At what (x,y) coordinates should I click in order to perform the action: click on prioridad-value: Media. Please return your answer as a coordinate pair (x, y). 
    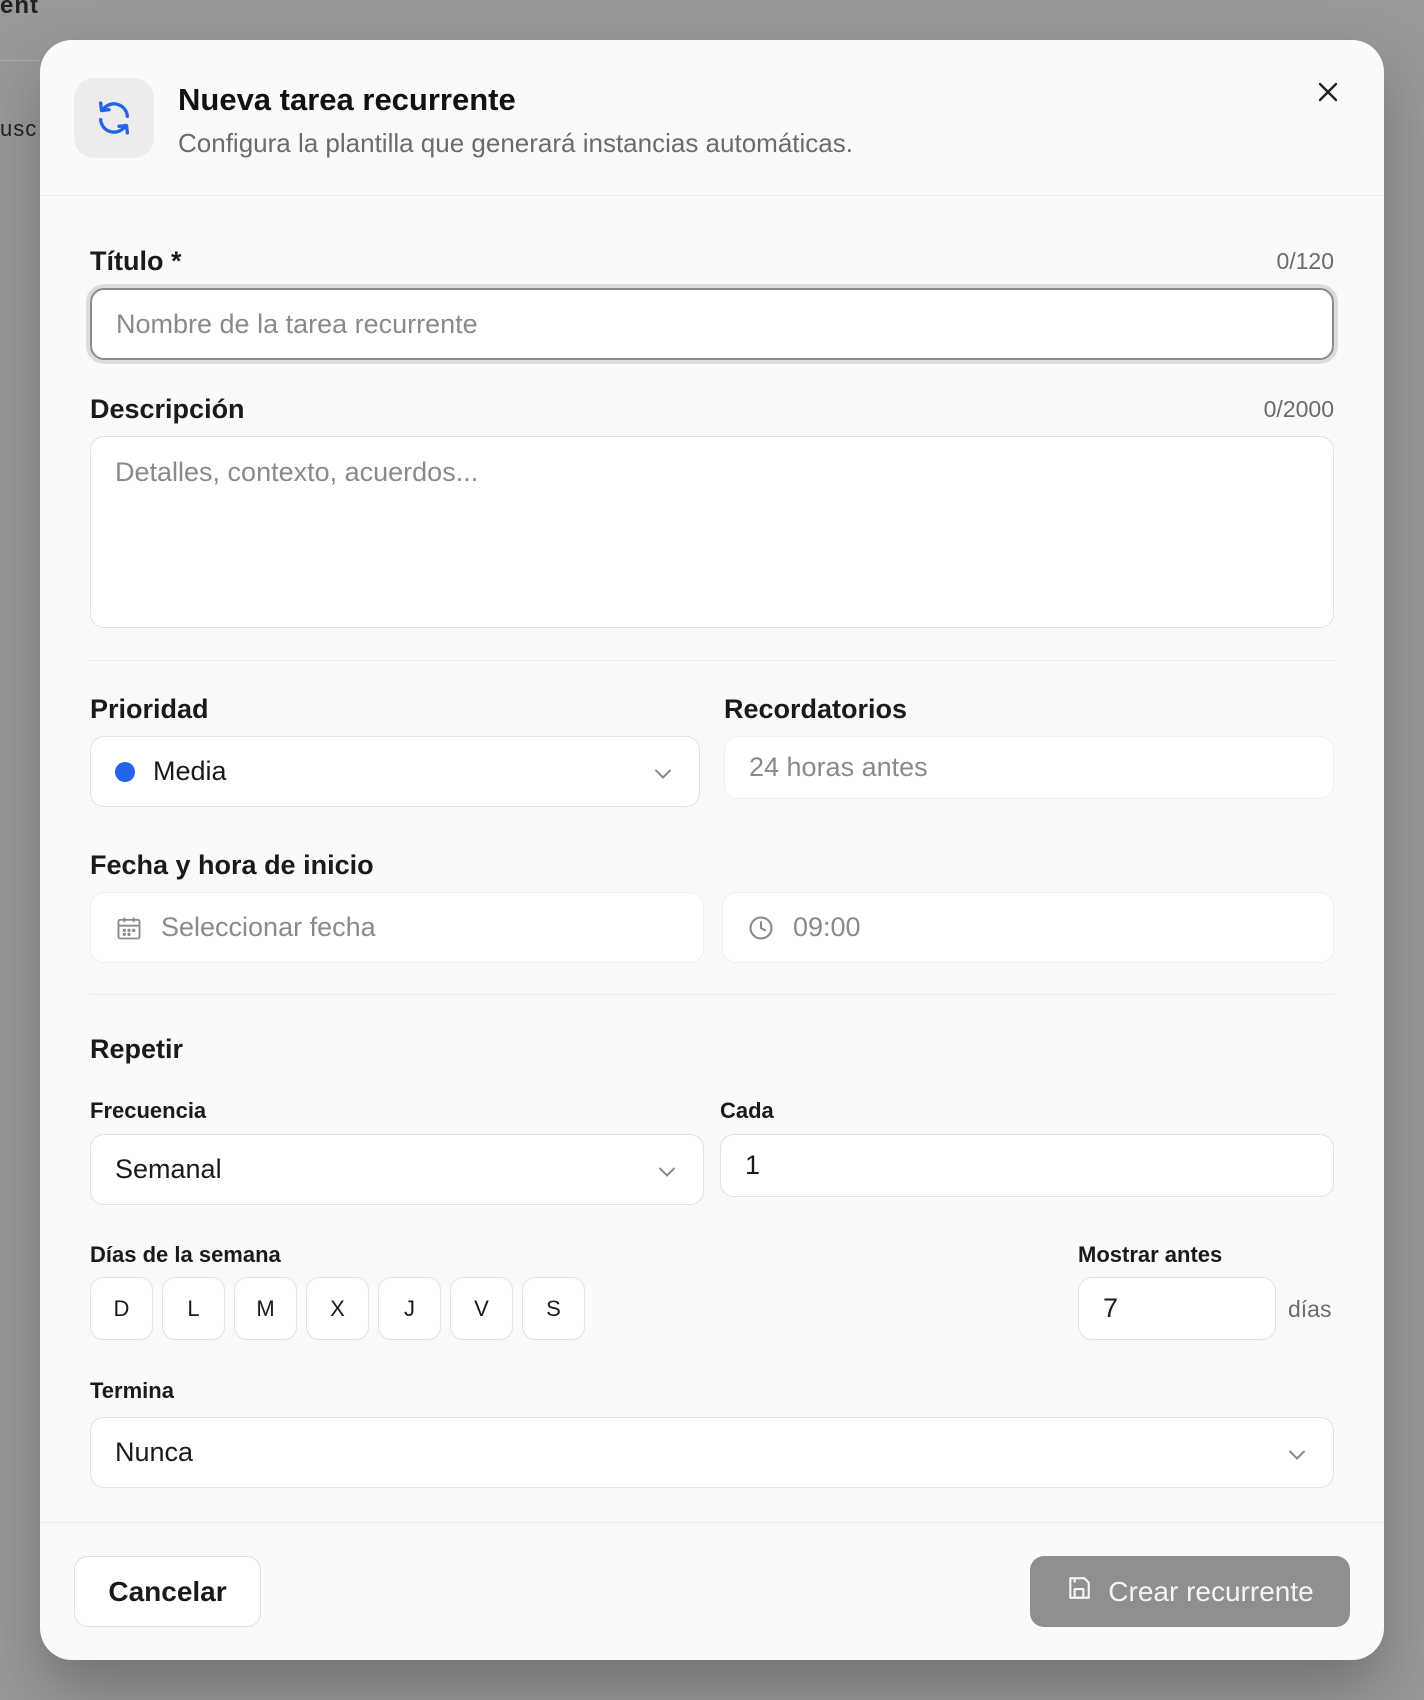
    Looking at the image, I should click on (190, 771).